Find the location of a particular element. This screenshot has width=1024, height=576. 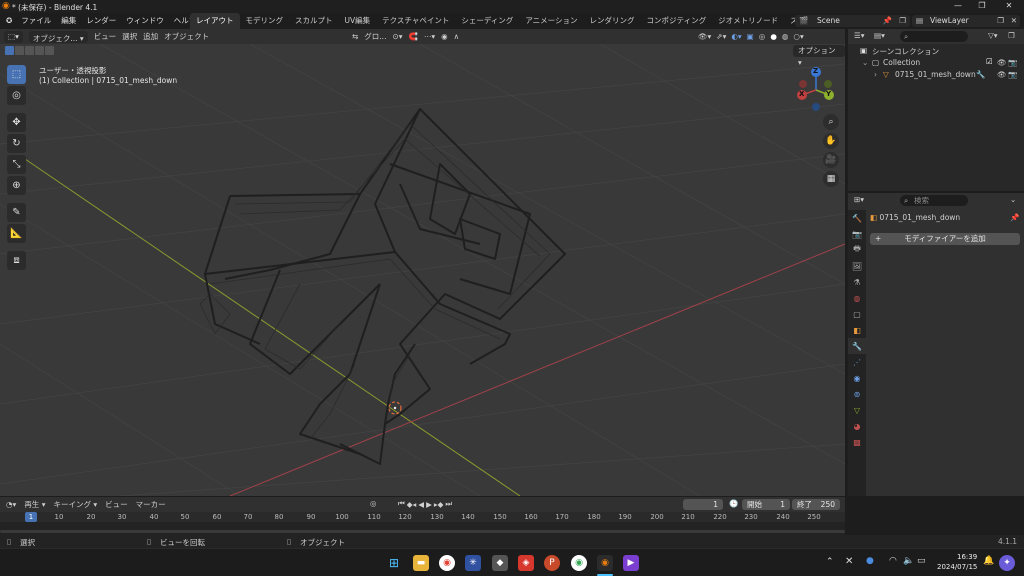

output-props-icon: 🖶 is located at coordinates (857, 250).